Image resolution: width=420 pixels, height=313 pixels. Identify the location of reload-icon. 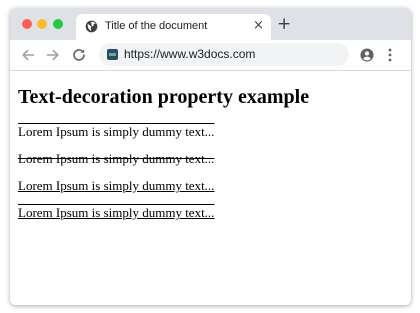
(79, 55).